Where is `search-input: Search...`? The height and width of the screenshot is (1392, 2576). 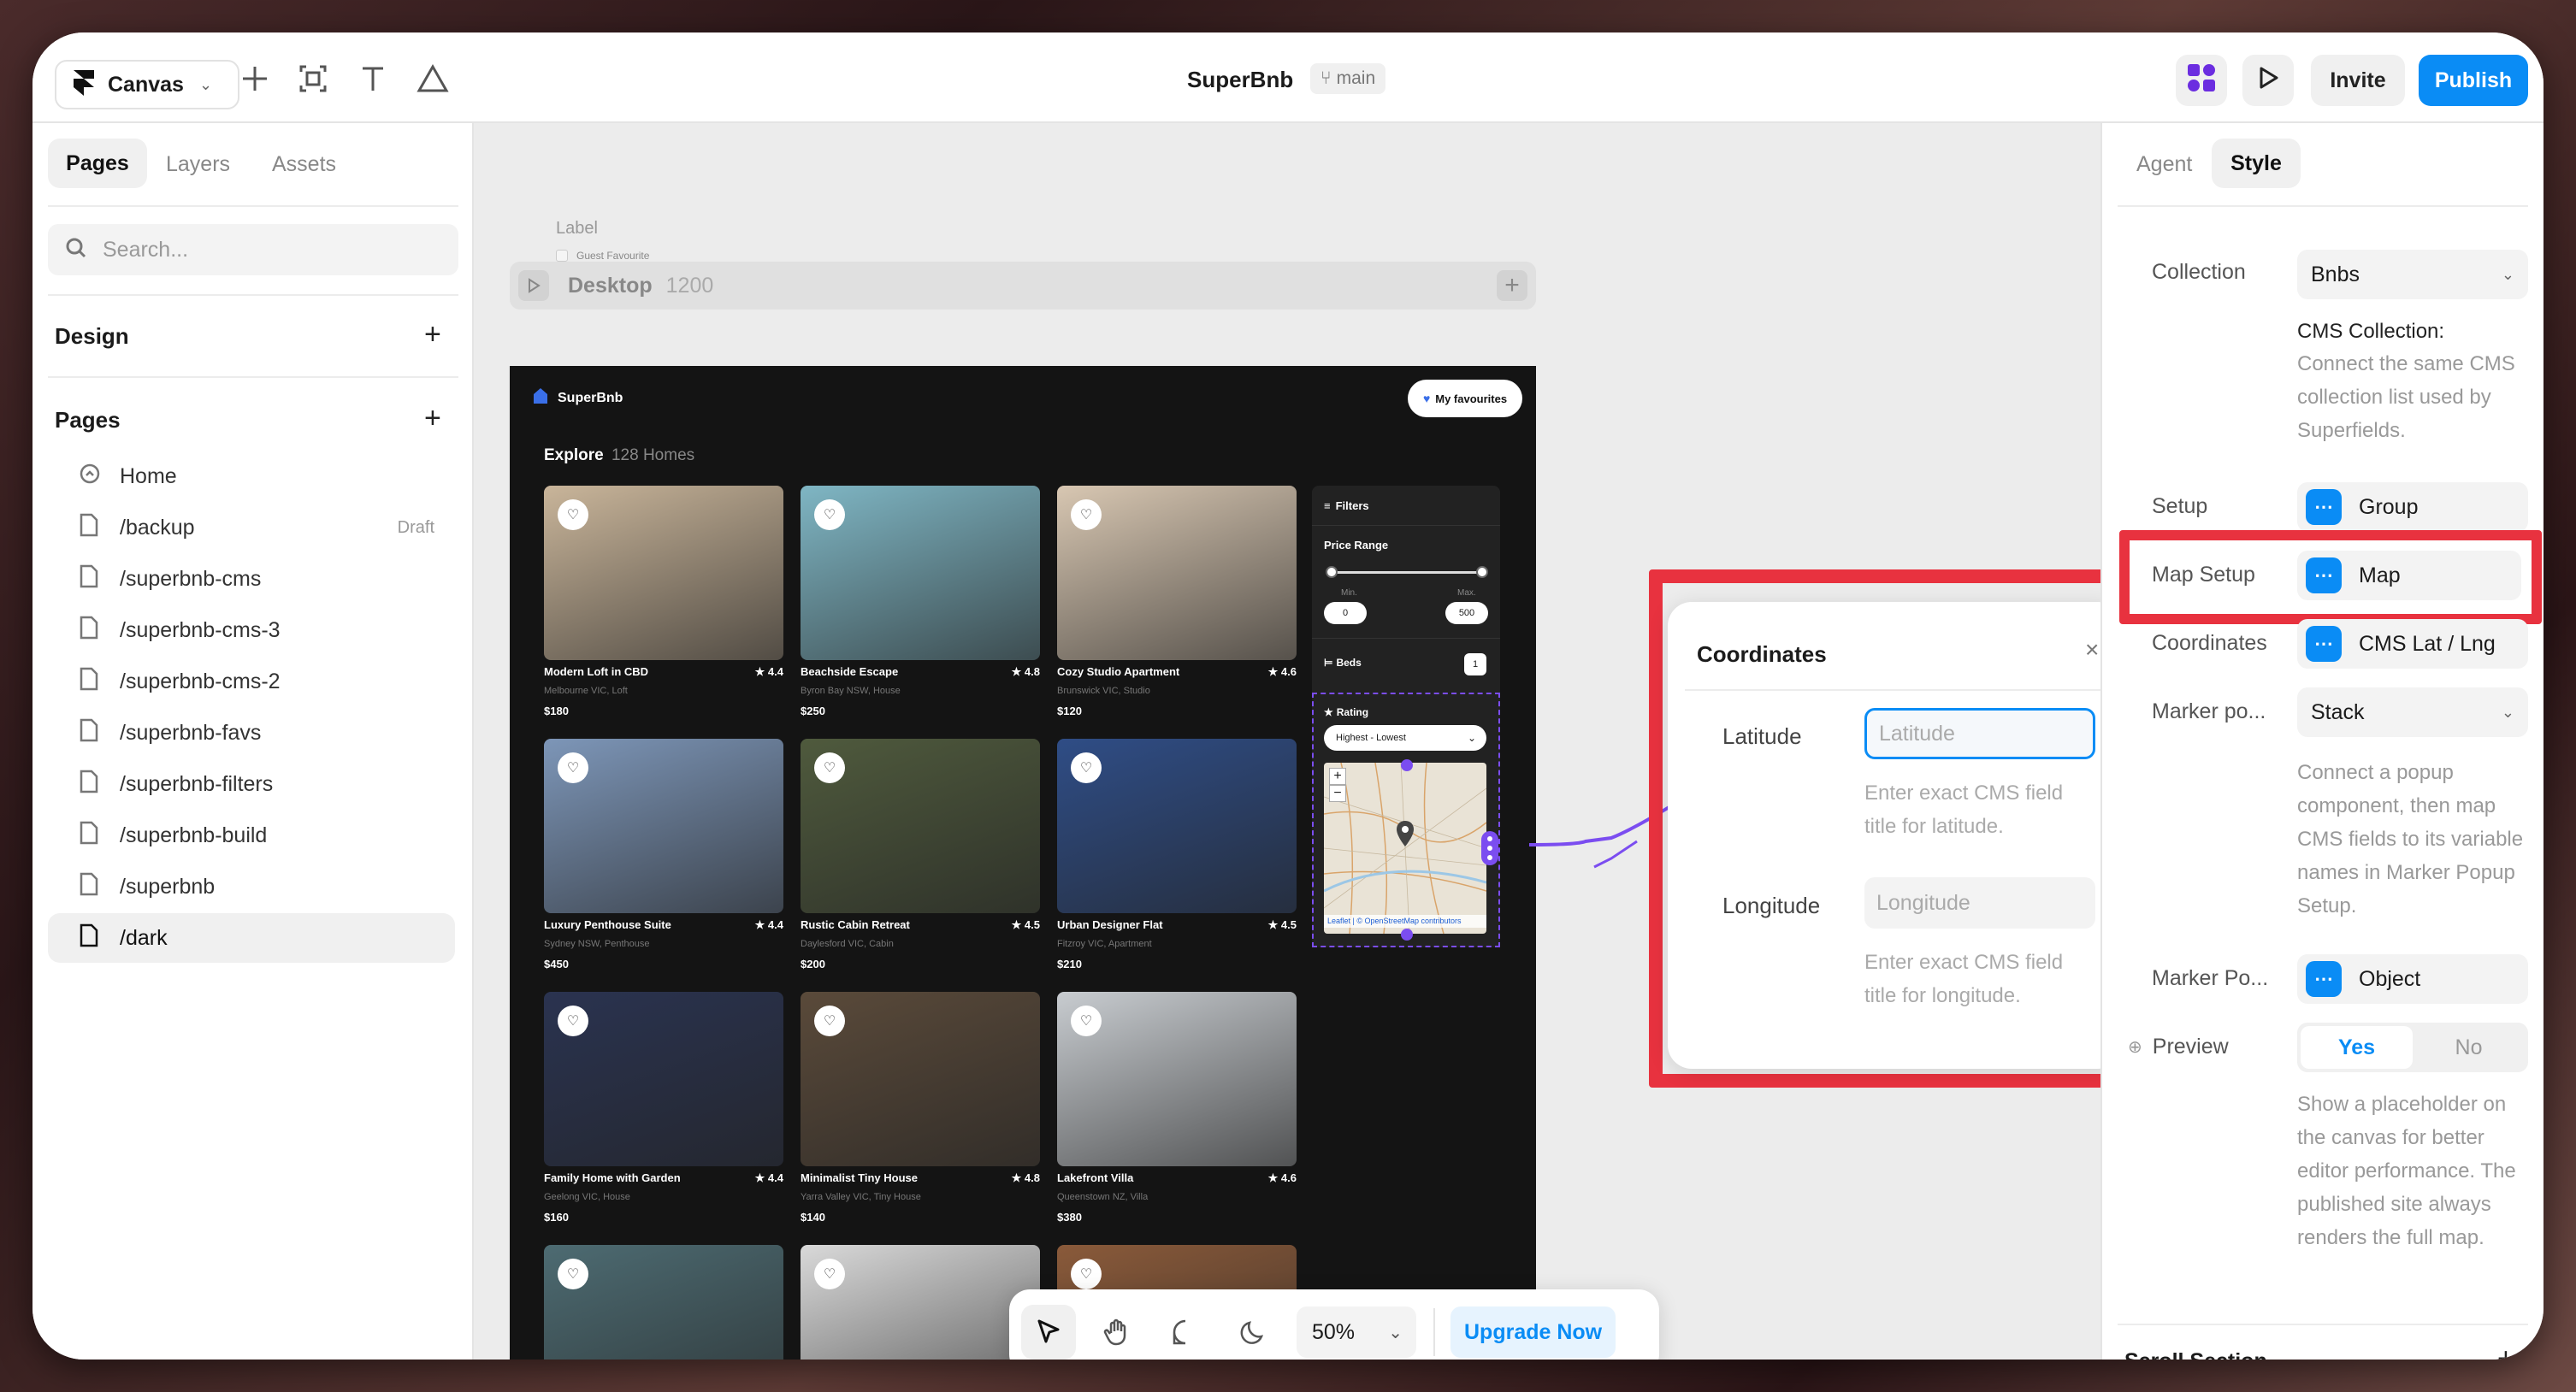
search-input: Search... is located at coordinates (253, 249).